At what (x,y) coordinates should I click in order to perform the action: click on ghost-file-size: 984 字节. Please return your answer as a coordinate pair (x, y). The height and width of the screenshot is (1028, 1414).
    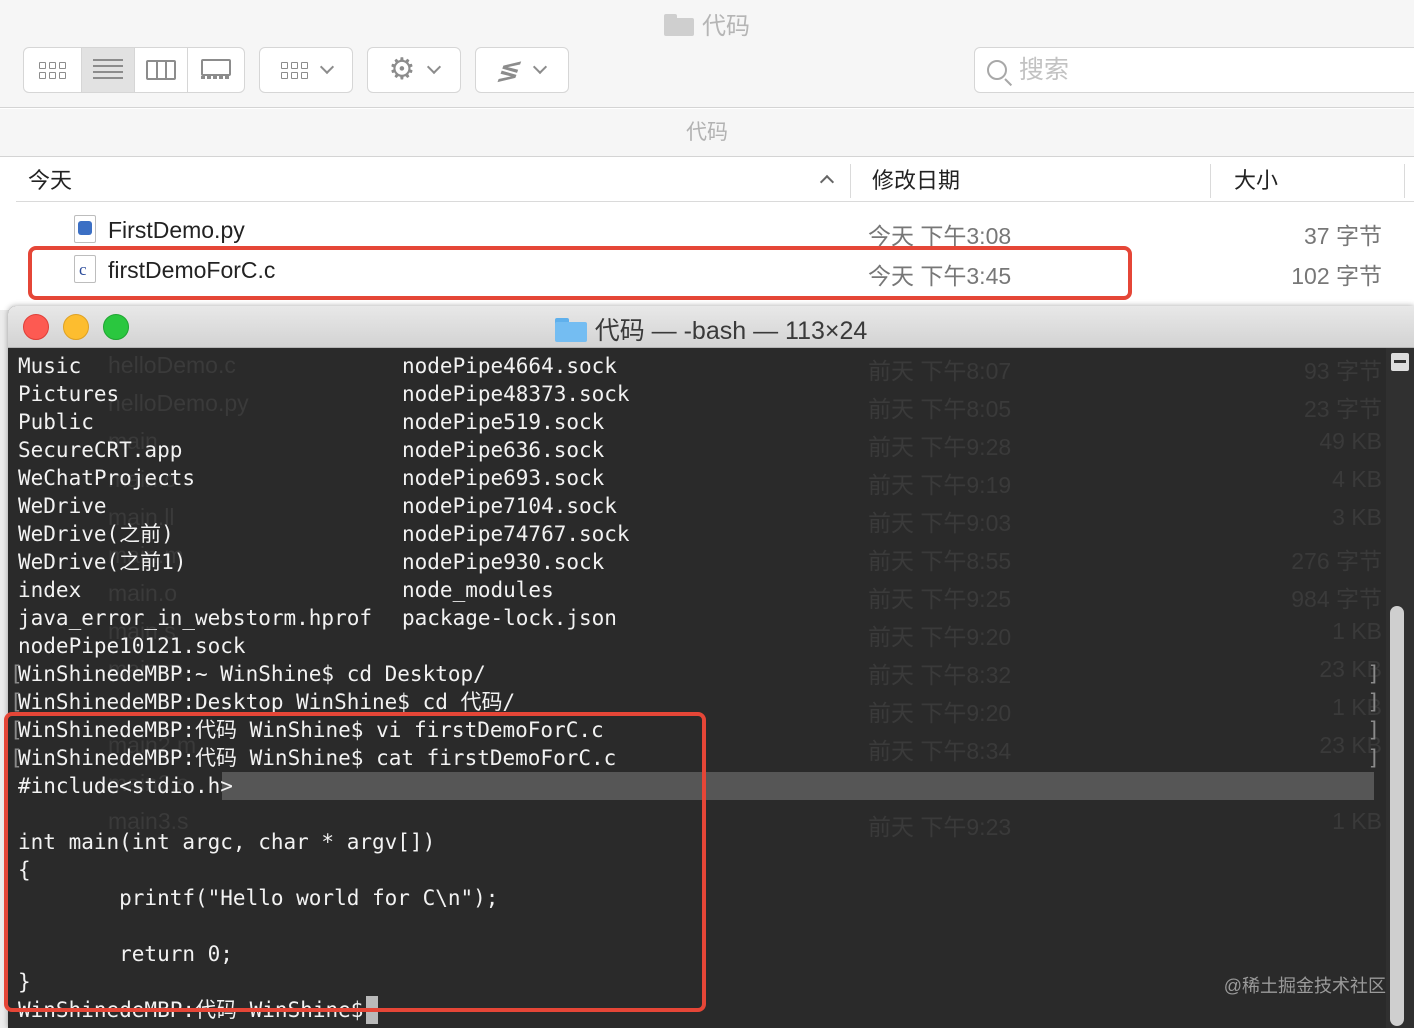
    Looking at the image, I should click on (1336, 599).